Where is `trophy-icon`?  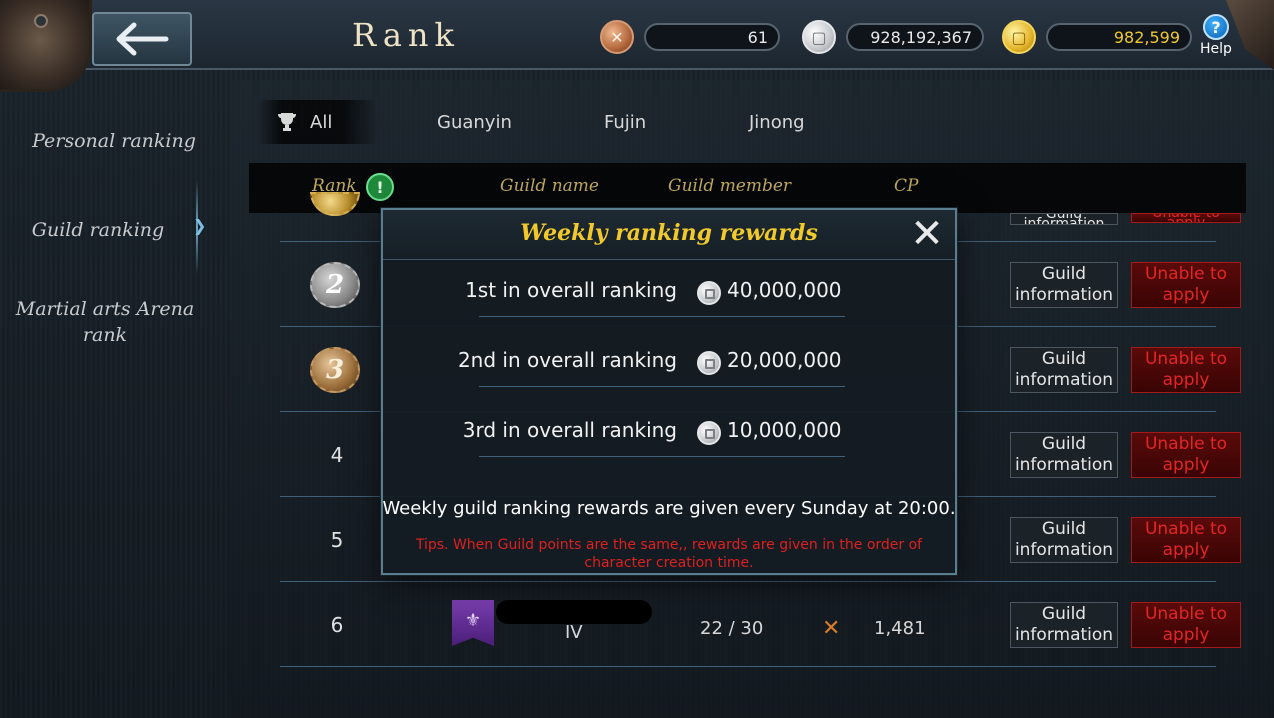
trophy-icon is located at coordinates (287, 124).